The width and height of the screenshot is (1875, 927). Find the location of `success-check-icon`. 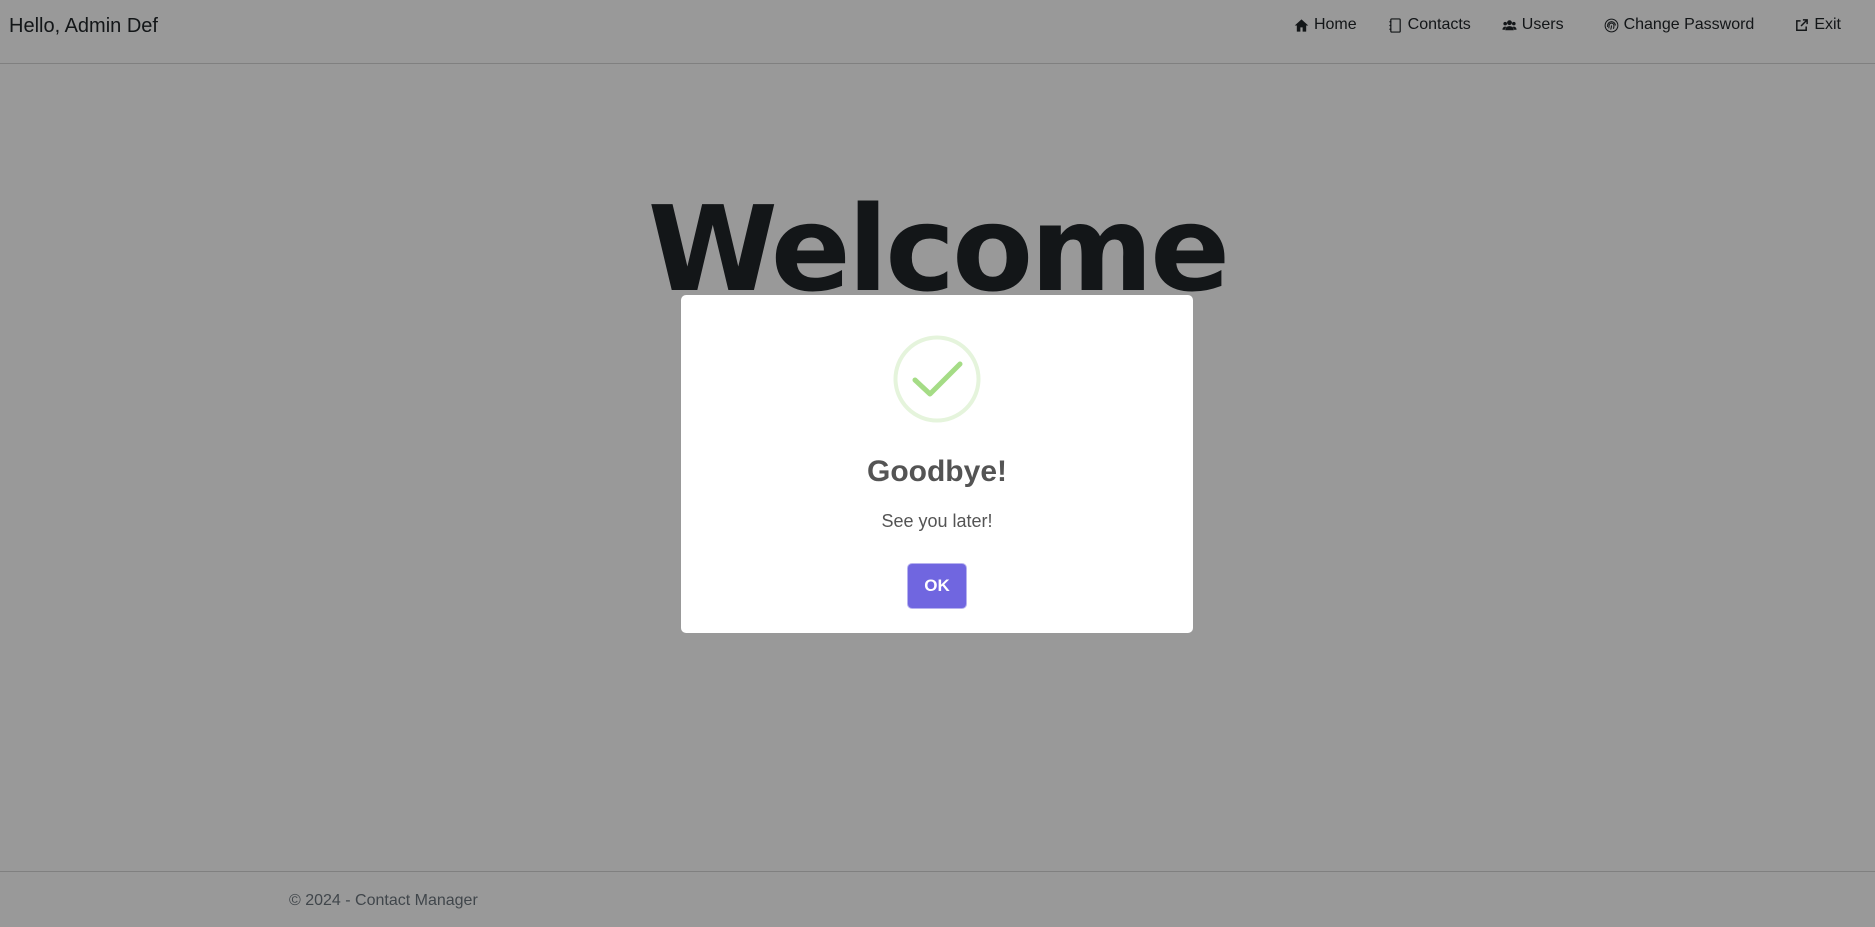

success-check-icon is located at coordinates (937, 379).